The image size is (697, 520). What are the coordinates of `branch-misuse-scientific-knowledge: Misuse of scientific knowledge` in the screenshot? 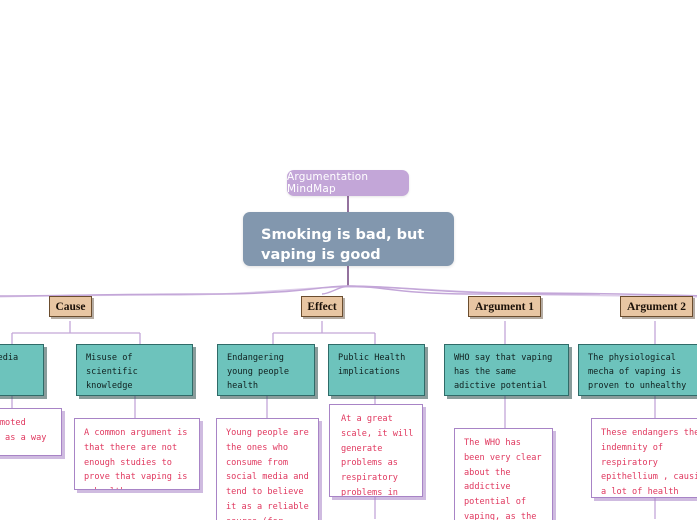 It's located at (134, 370).